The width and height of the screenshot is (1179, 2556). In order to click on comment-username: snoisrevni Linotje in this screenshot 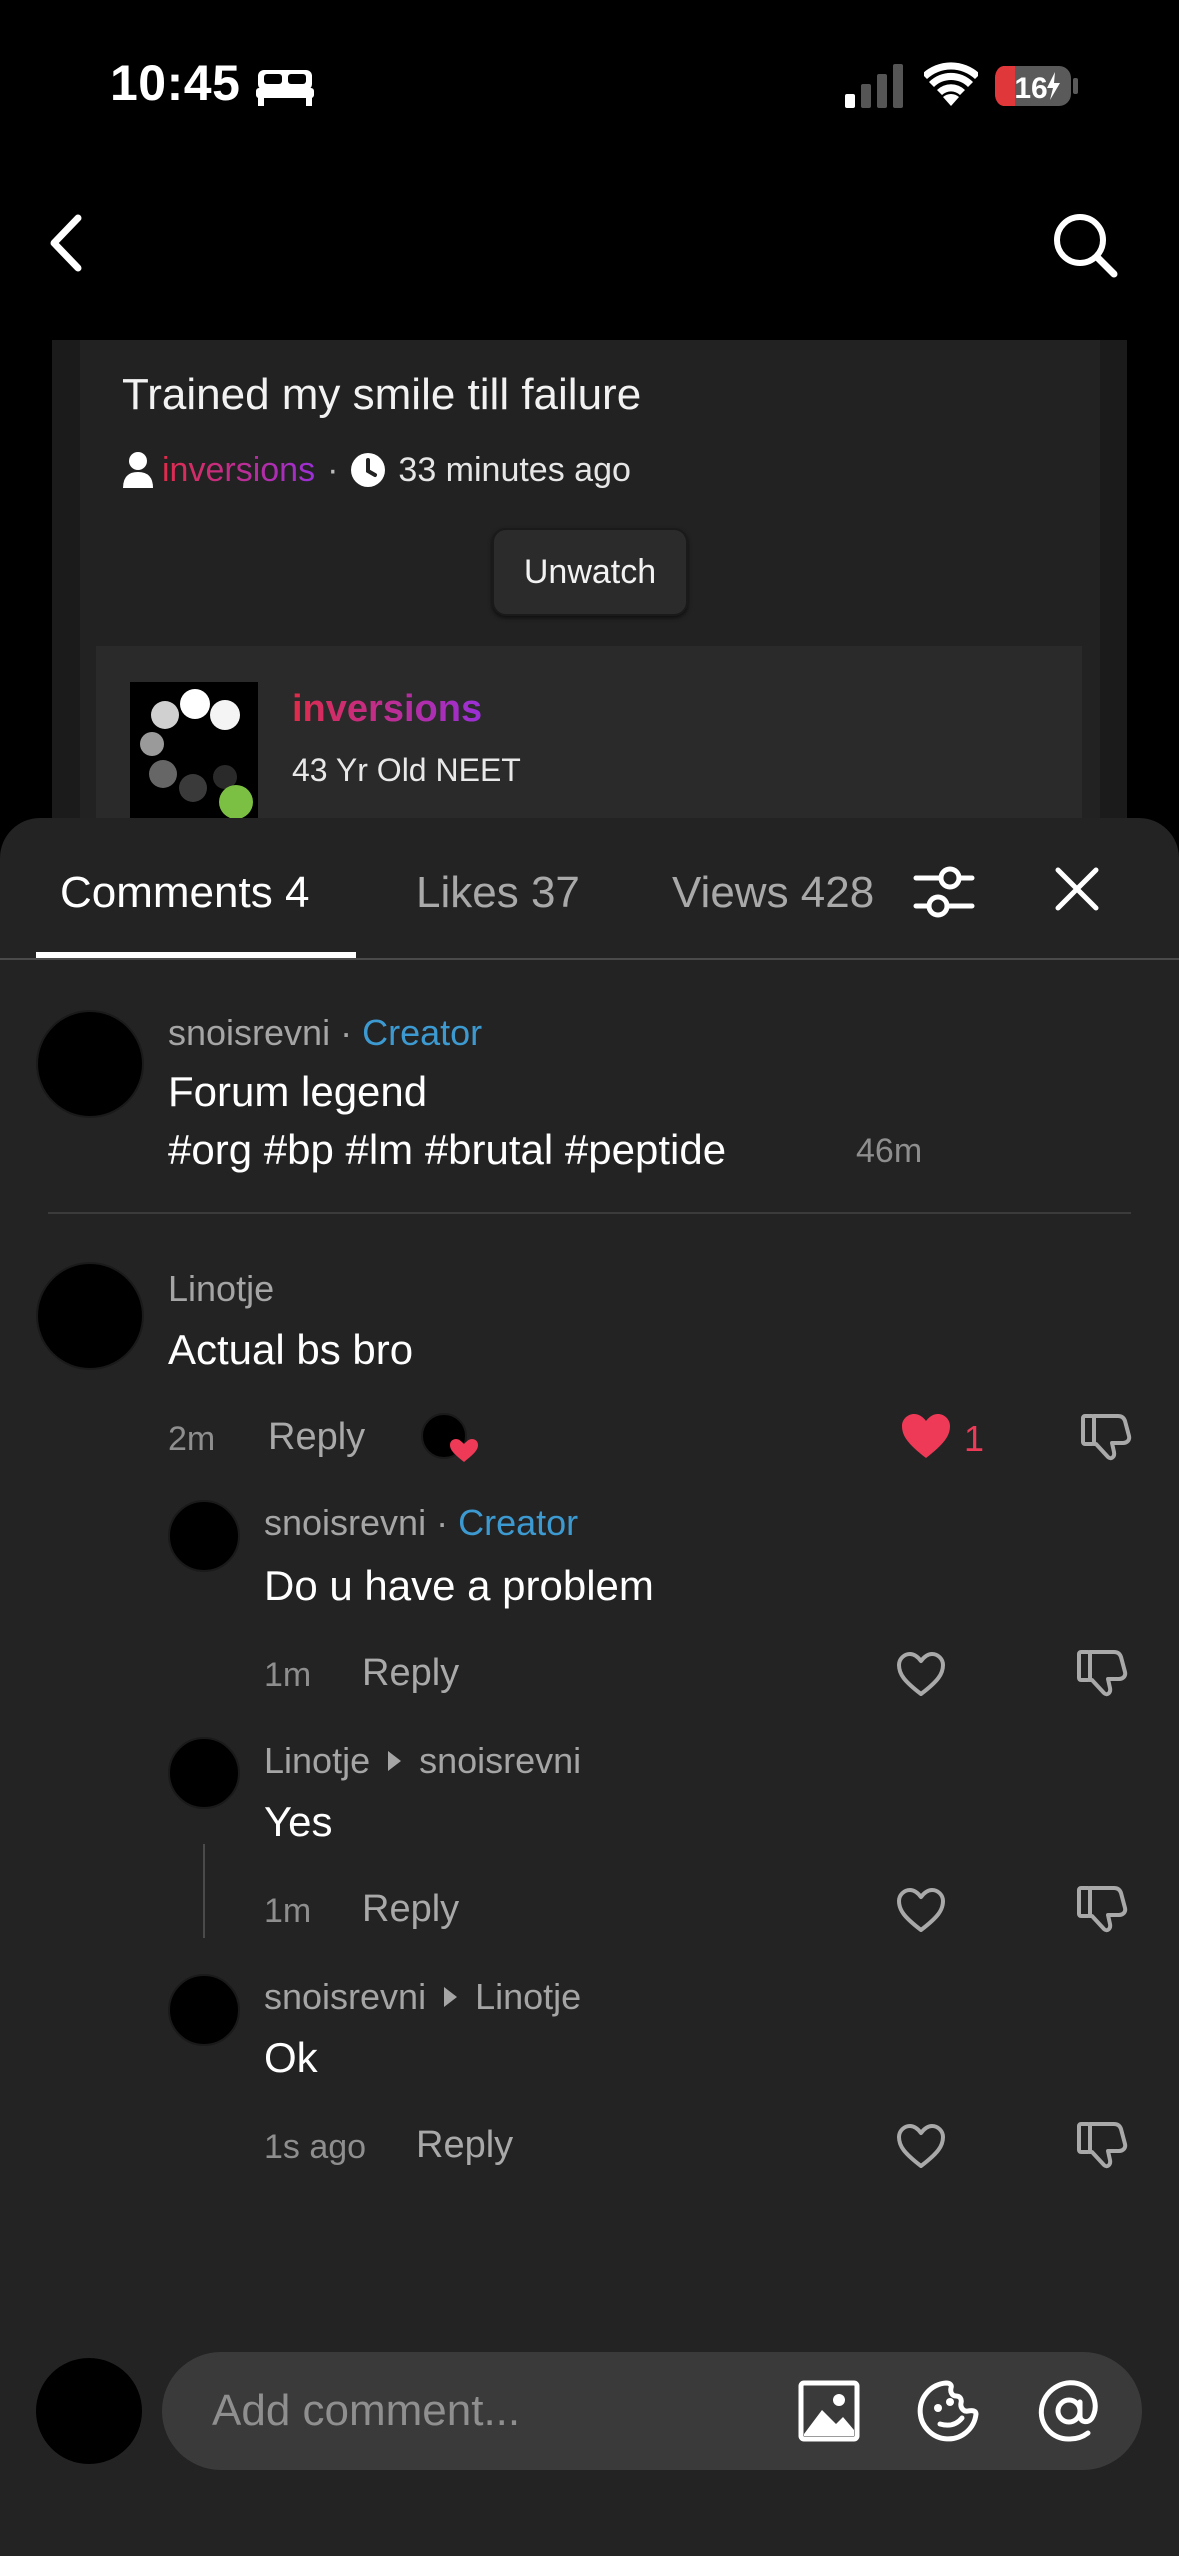, I will do `click(422, 1997)`.